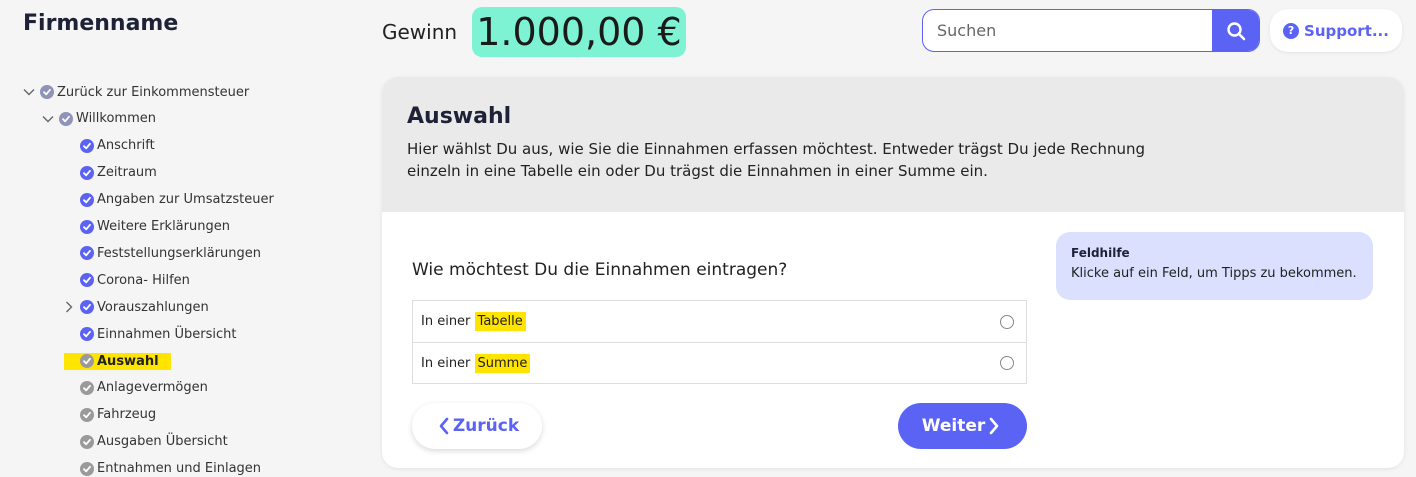 The width and height of the screenshot is (1416, 477). I want to click on option-label: In einer Tabelle, so click(473, 321).